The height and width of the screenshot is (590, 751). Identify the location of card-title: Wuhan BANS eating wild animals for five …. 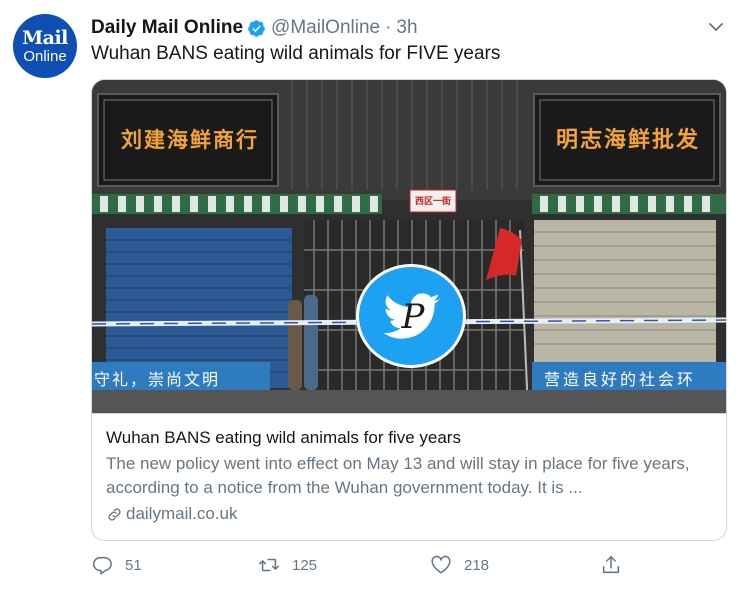
(410, 438).